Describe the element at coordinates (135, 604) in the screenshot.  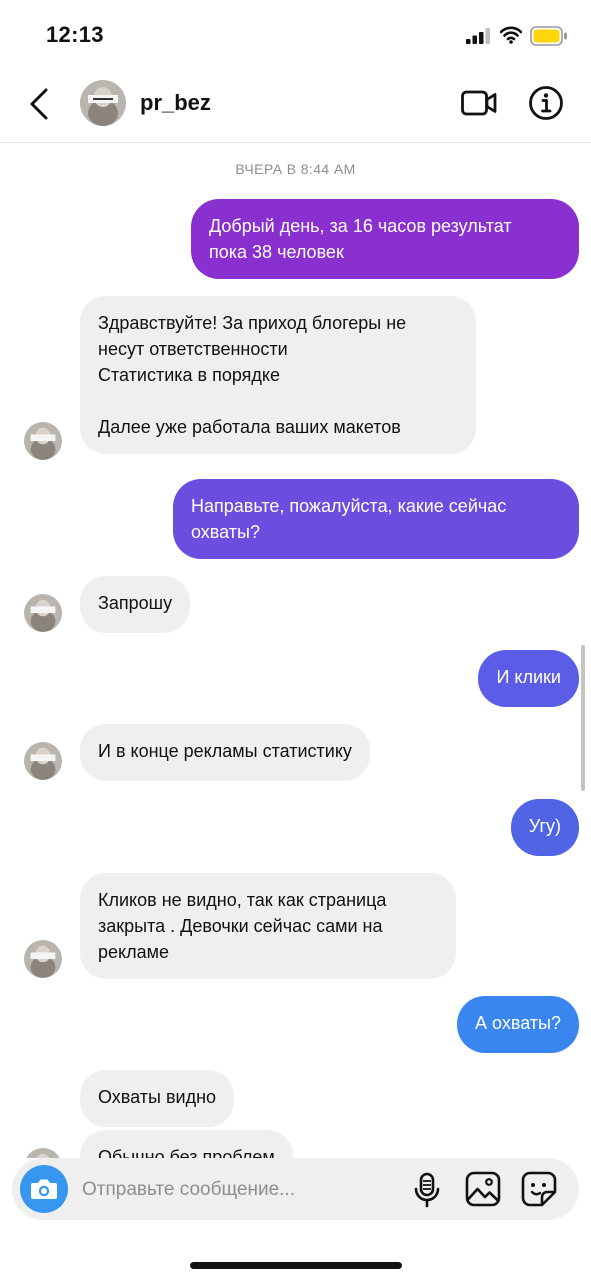
I see `message-incoming: Запрошу` at that location.